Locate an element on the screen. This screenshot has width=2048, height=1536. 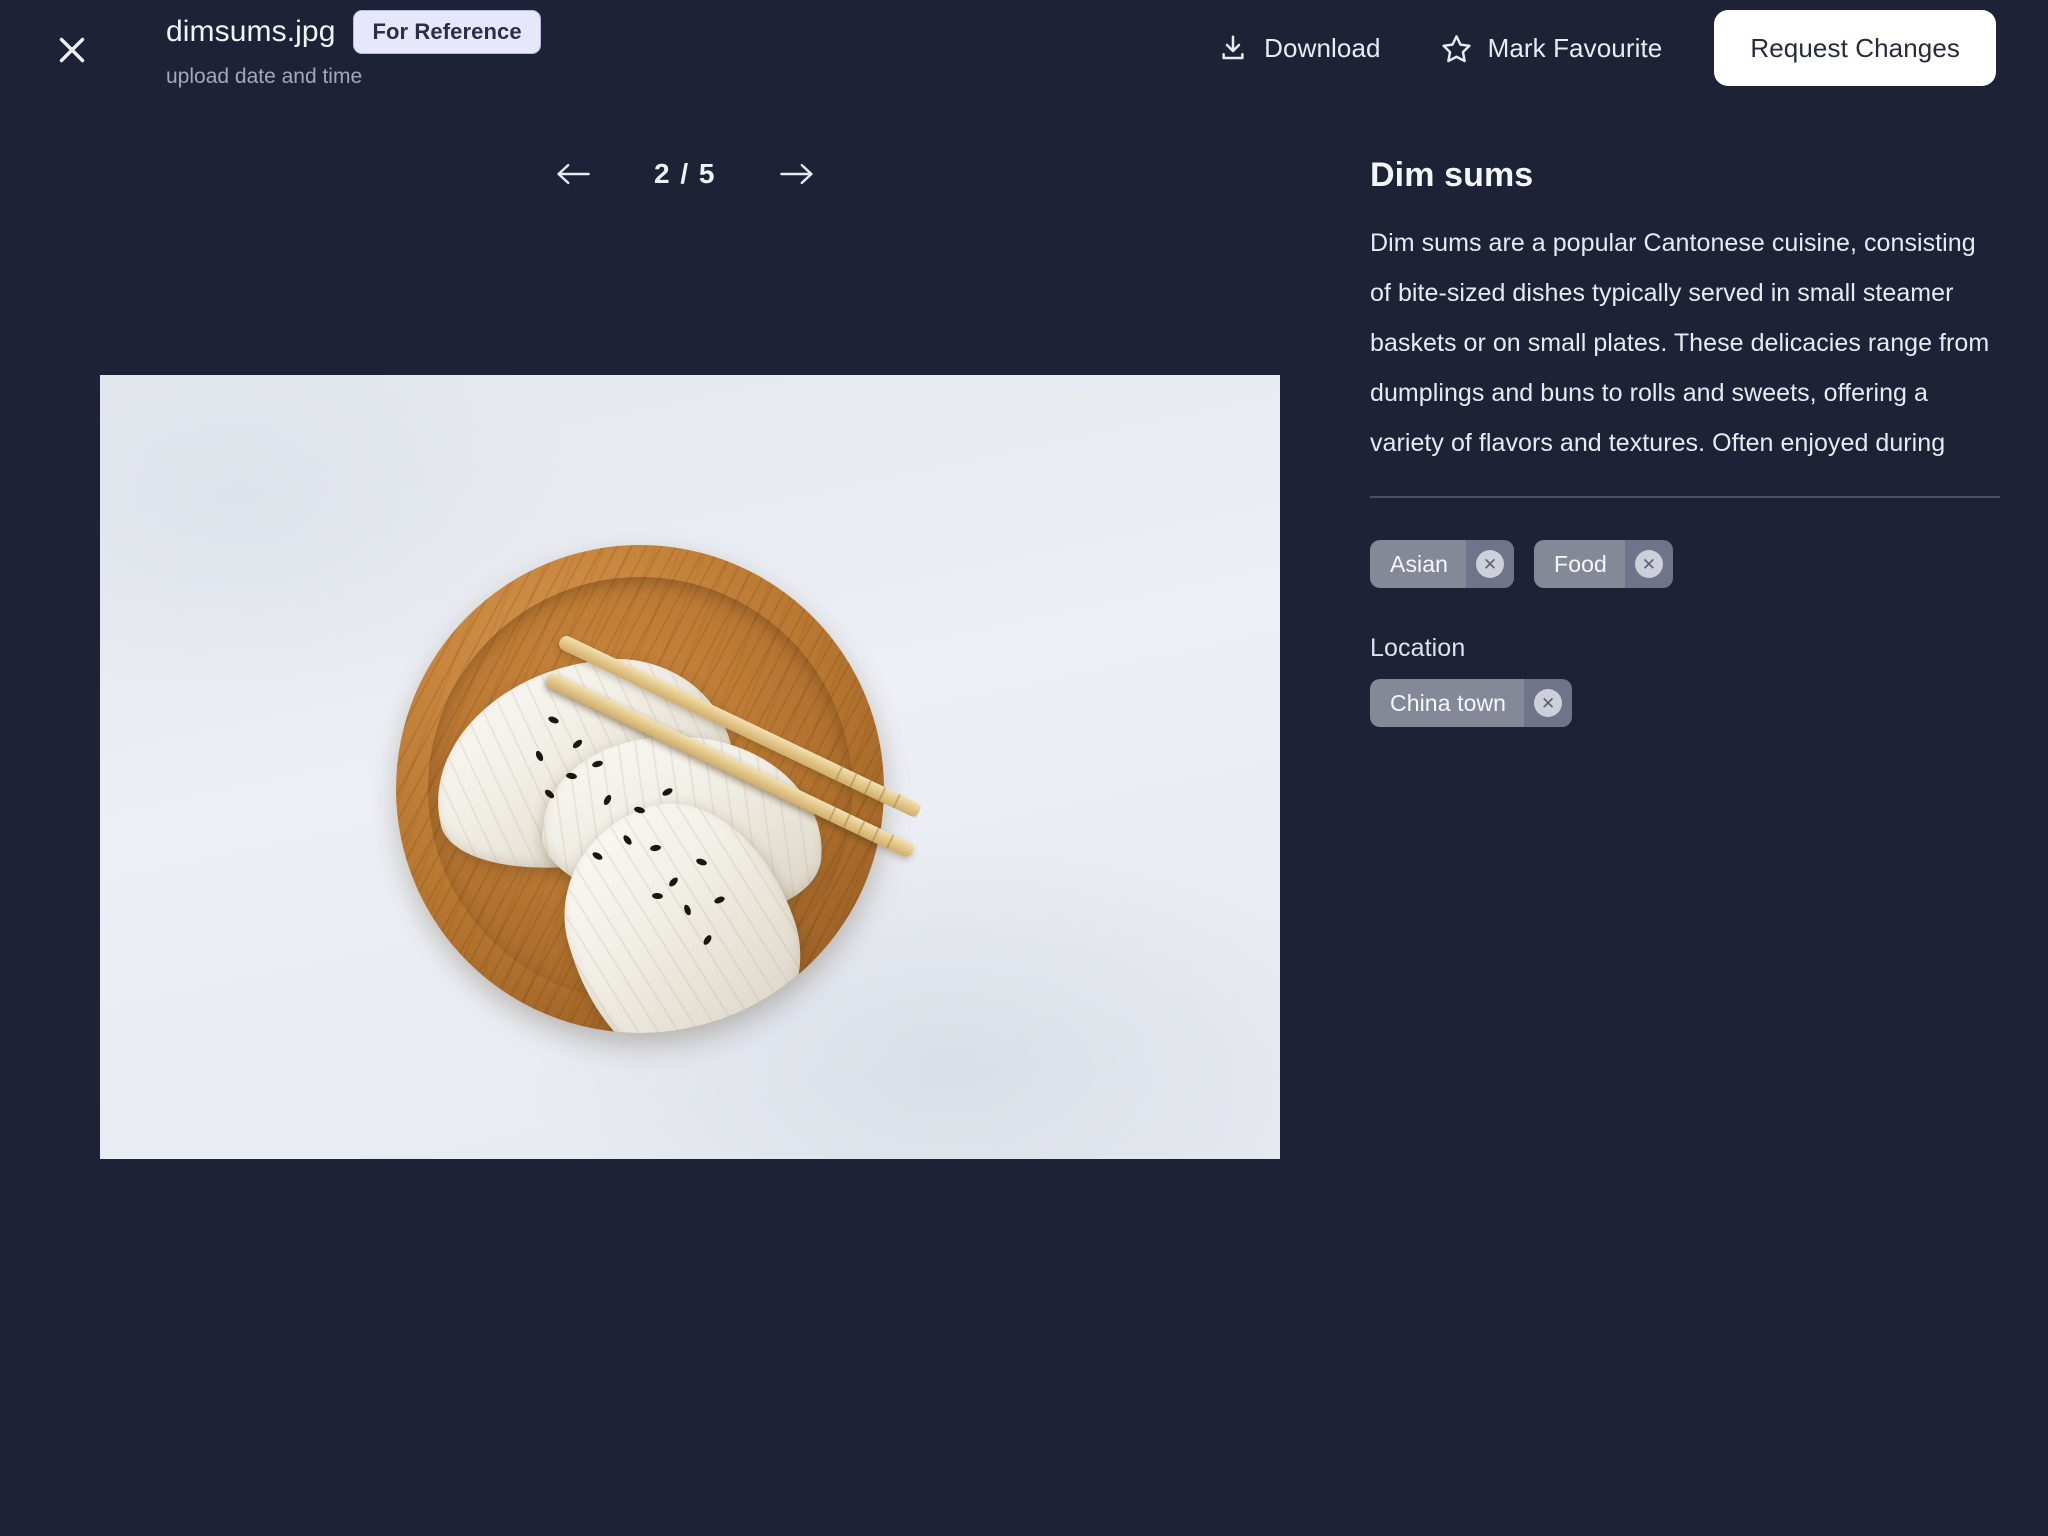
arrow-left-icon is located at coordinates (573, 174).